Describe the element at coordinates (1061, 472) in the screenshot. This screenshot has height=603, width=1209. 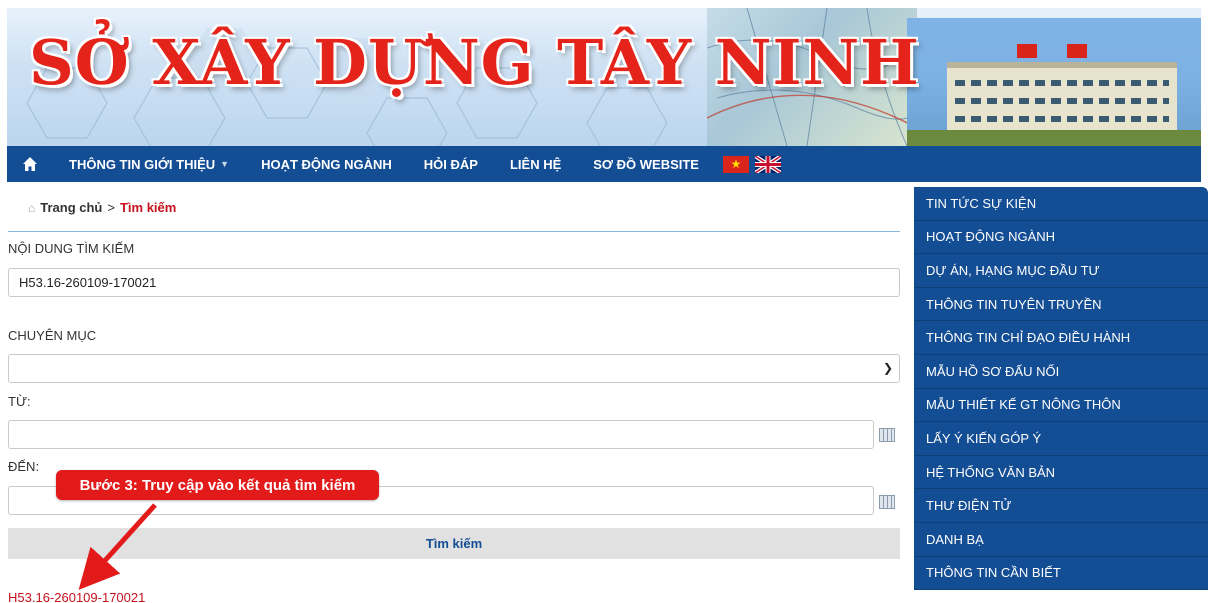
I see `sidebar-item-he-thong-van-ban: HỆ THỐNG VĂN BẢN` at that location.